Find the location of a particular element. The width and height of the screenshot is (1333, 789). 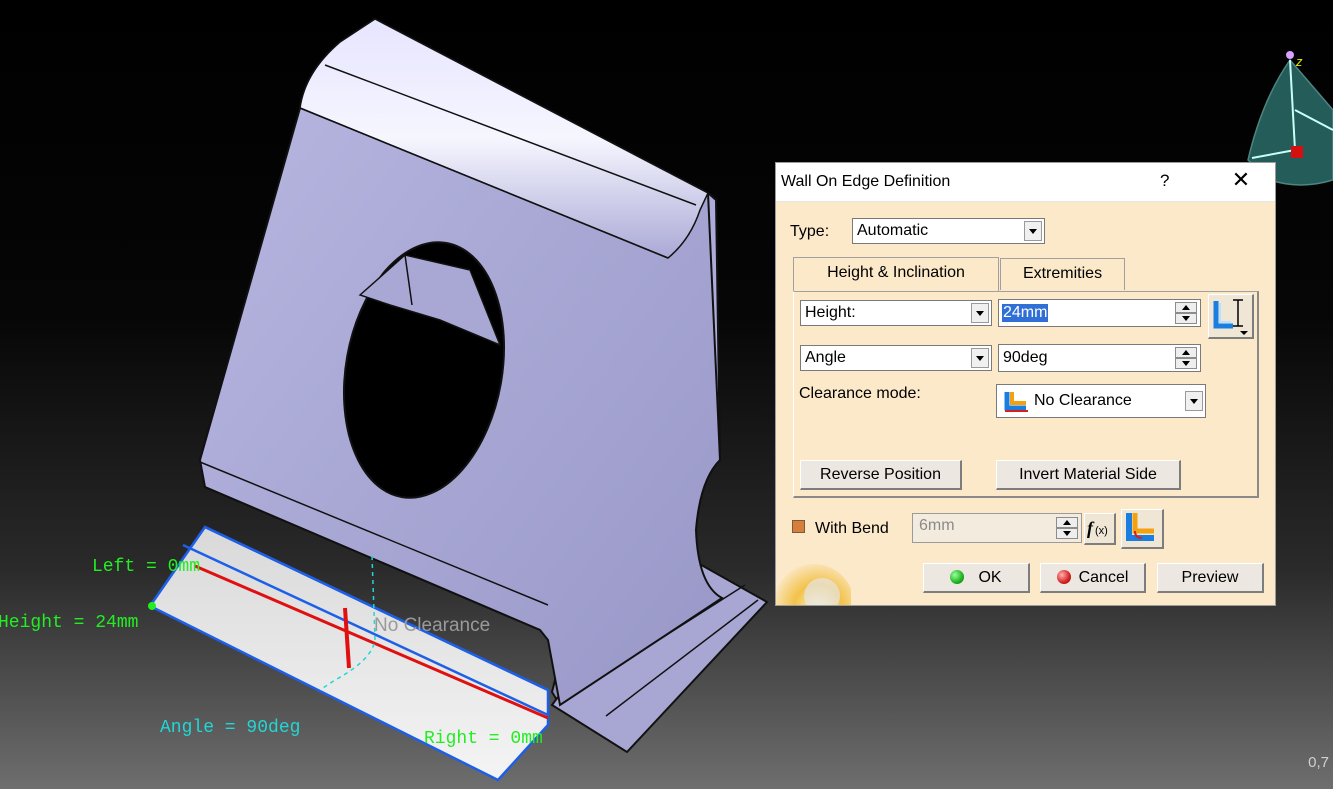

inclination-mode-value: Angle is located at coordinates (825, 357).